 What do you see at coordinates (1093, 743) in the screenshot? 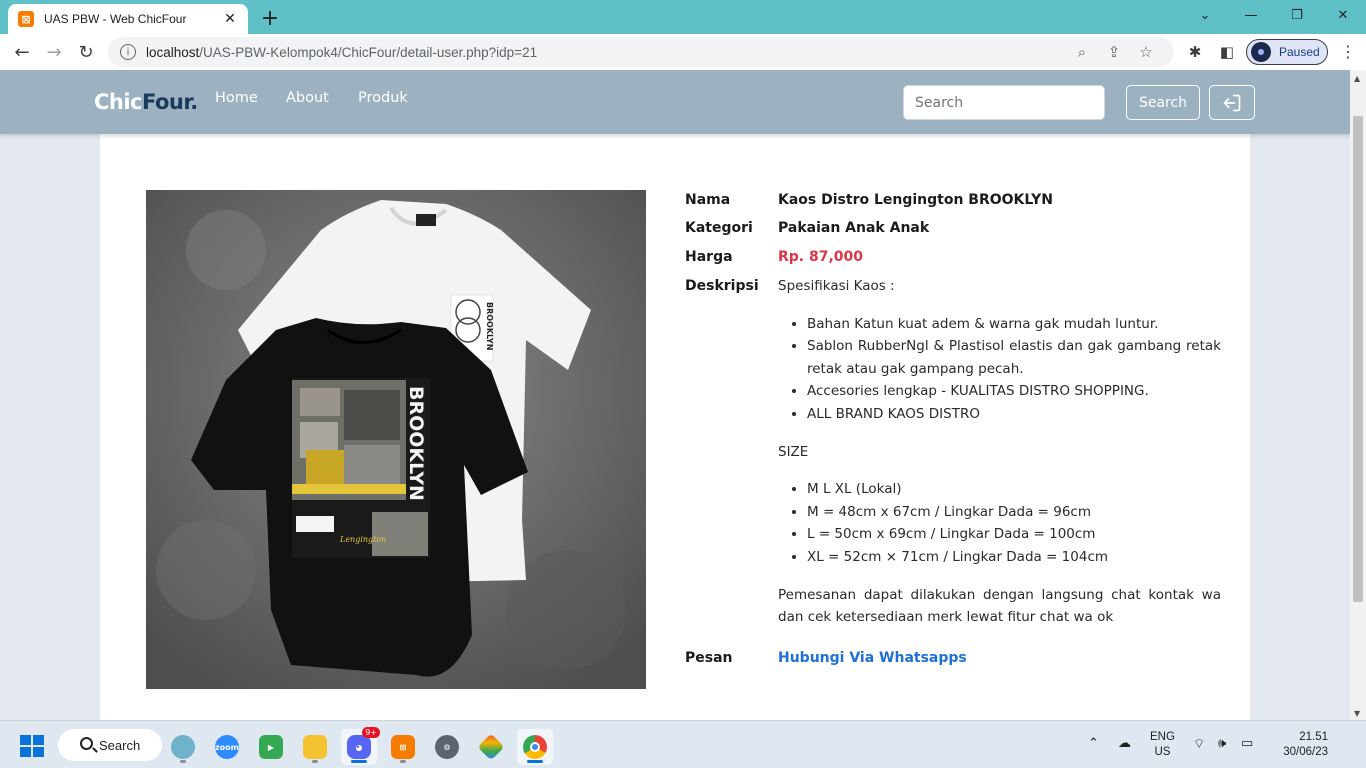
I see `show-hidden-icons-chevron-icon: ⌃` at bounding box center [1093, 743].